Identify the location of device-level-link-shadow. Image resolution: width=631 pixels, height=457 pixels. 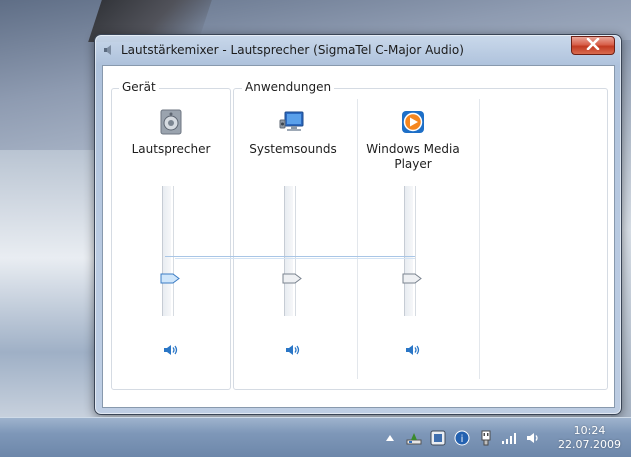
(295, 258).